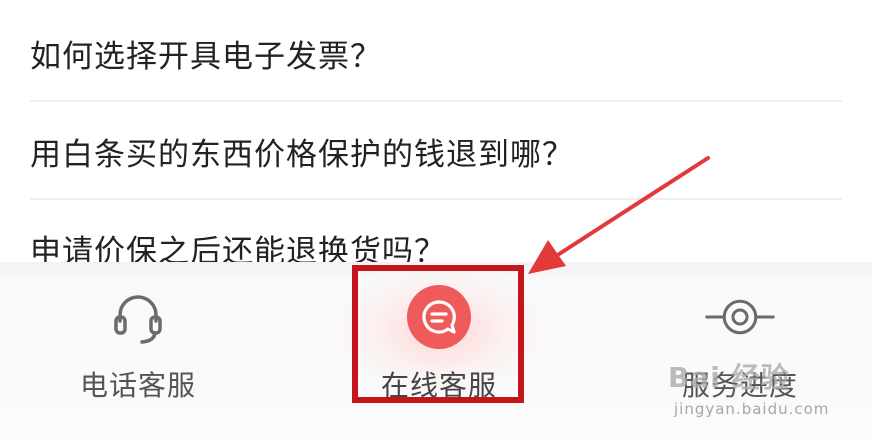  I want to click on watermark-url: jingyan.baidu.com, so click(752, 409).